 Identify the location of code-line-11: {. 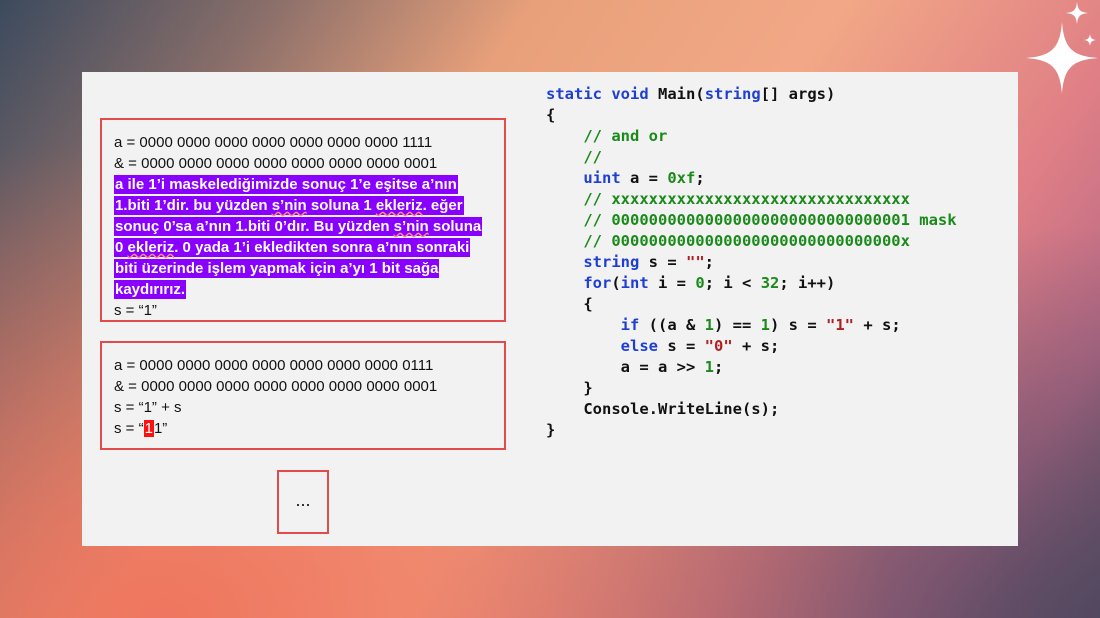
(569, 304).